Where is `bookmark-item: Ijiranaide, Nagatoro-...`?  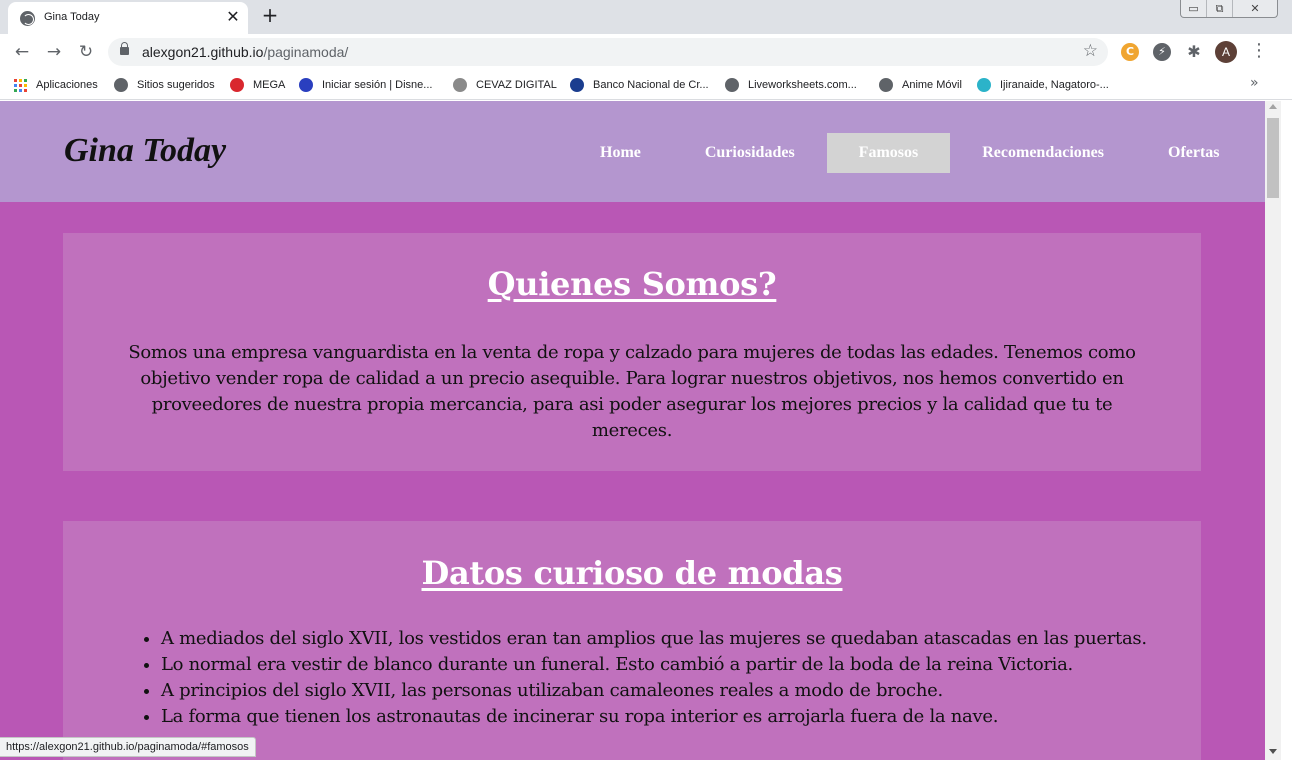 bookmark-item: Ijiranaide, Nagatoro-... is located at coordinates (1043, 85).